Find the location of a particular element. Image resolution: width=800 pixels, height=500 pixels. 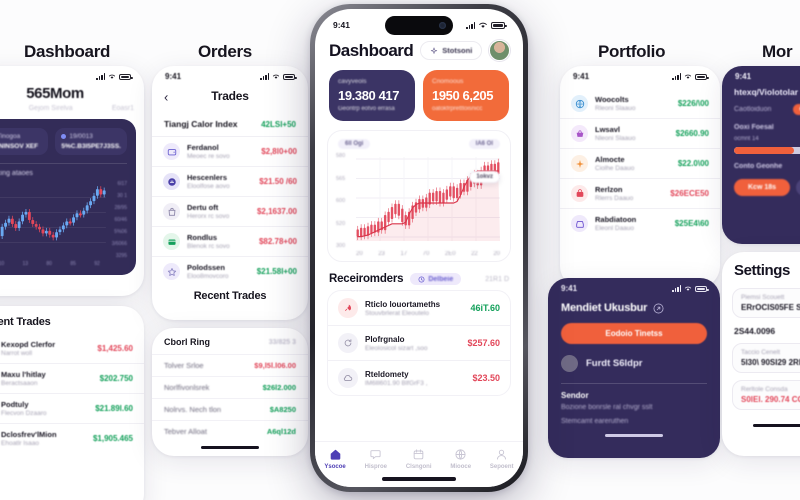

person-icon is located at coordinates (502, 454).